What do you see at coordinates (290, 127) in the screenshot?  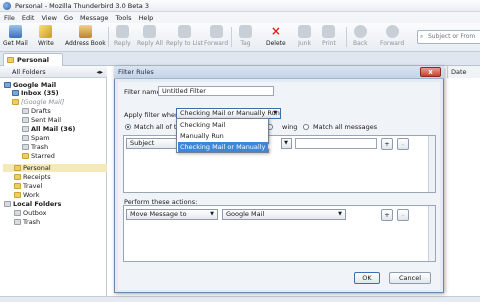 I see `match-any-label-tail: wing` at bounding box center [290, 127].